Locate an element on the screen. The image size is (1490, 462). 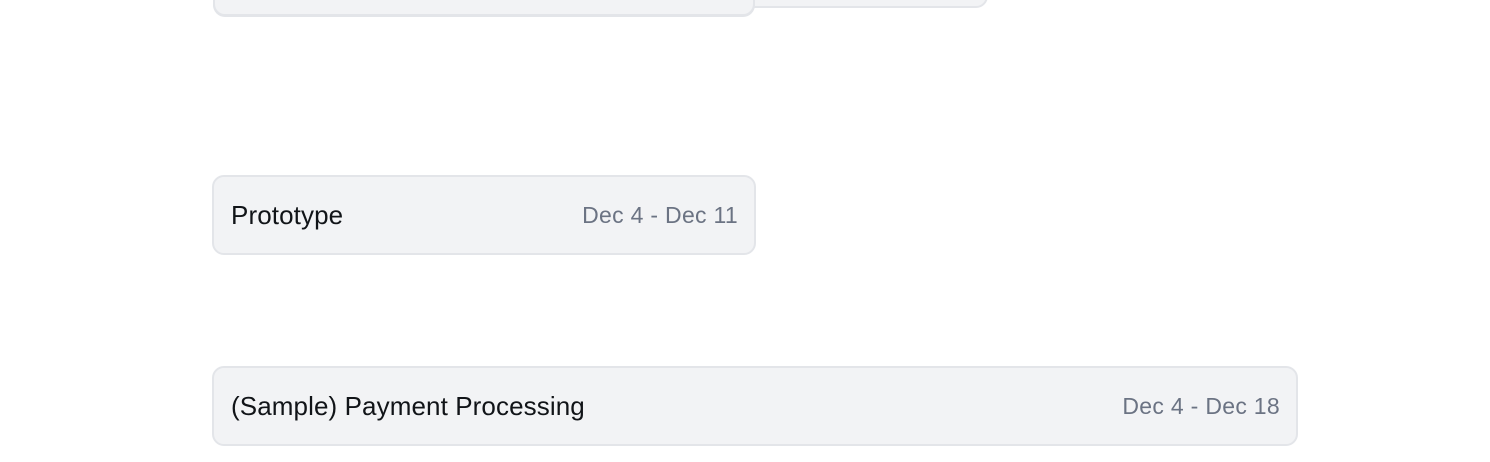
timeline-task-bar-prototype: Prototype Dec 4 - Dec 11 is located at coordinates (484, 215).